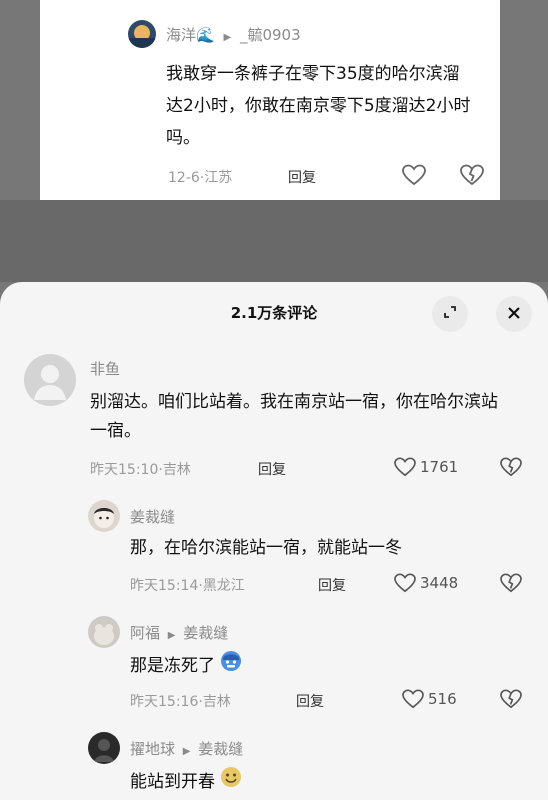 The height and width of the screenshot is (800, 548). What do you see at coordinates (172, 666) in the screenshot?
I see `reply-text: 那是冻死了` at bounding box center [172, 666].